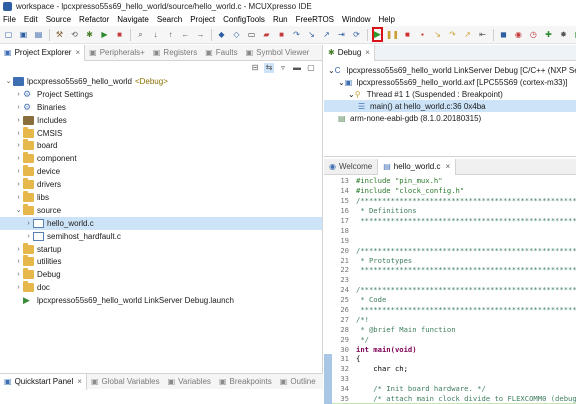  Describe the element at coordinates (281, 34) in the screenshot. I see `stop-debug-icon: ■` at that location.